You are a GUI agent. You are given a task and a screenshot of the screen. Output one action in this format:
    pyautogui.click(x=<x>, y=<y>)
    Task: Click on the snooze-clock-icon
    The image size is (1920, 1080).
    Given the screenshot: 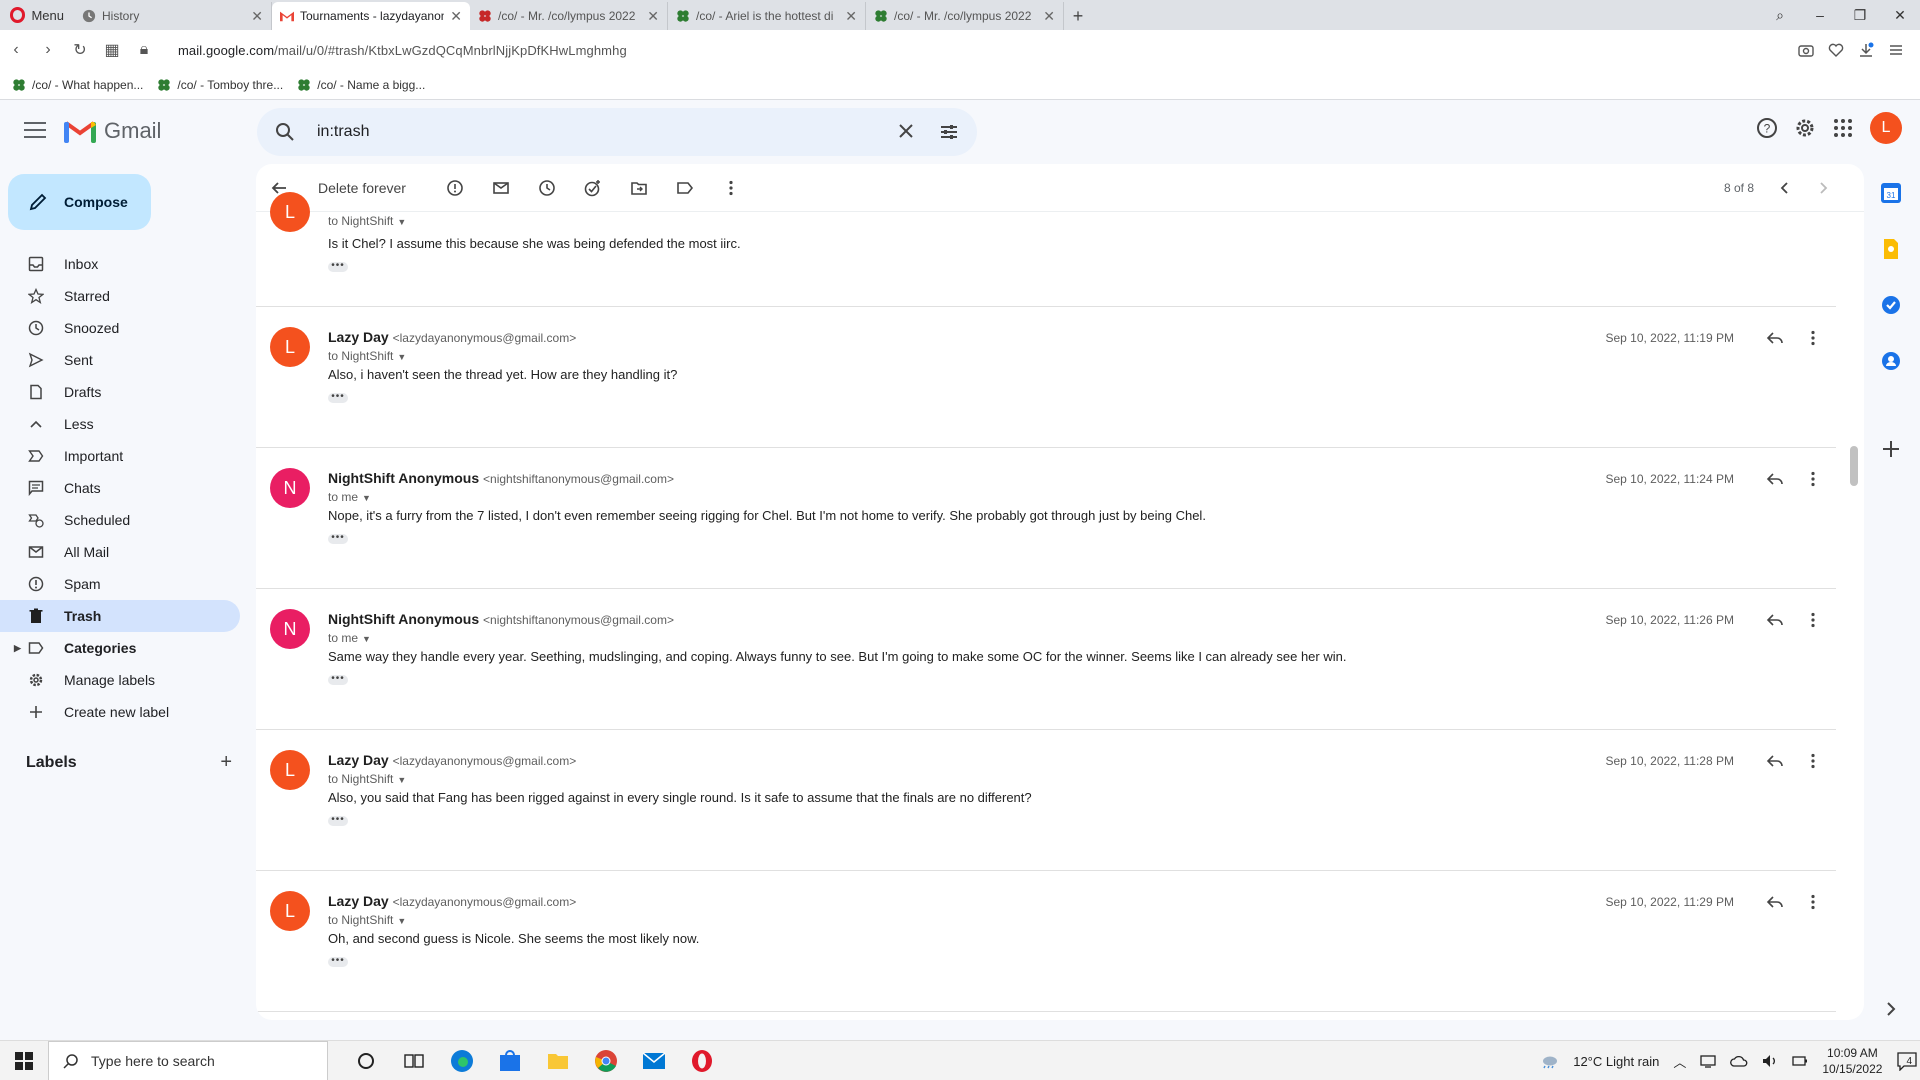 What is the action you would take?
    pyautogui.click(x=547, y=188)
    